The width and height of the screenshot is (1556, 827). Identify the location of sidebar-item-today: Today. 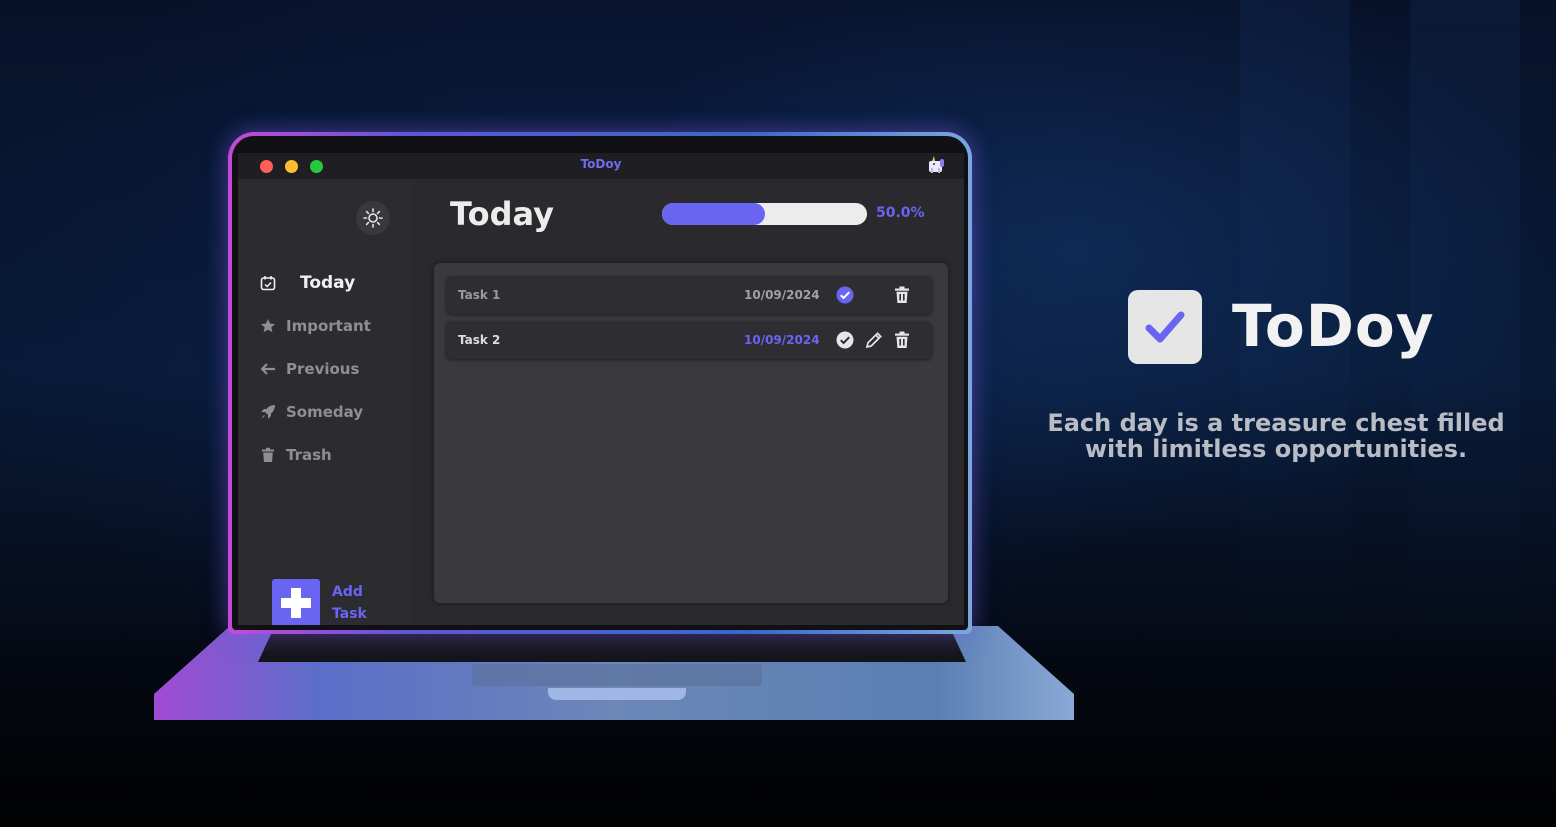
(307, 283).